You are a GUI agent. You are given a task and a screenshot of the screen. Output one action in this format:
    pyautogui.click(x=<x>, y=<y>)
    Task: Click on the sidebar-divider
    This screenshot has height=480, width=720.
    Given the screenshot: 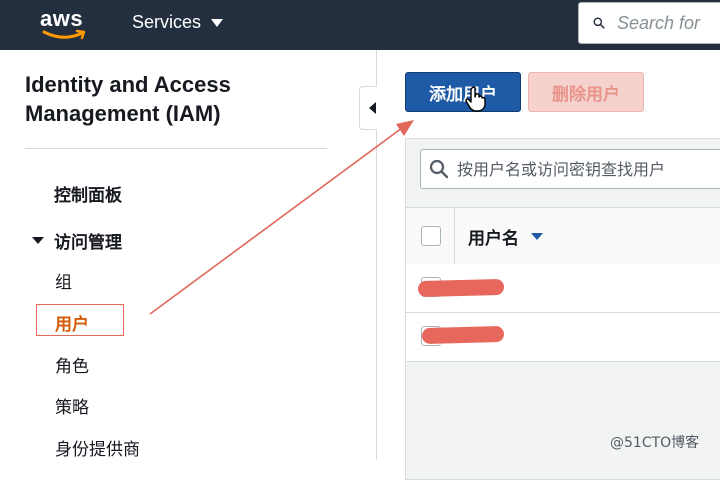 What is the action you would take?
    pyautogui.click(x=176, y=148)
    